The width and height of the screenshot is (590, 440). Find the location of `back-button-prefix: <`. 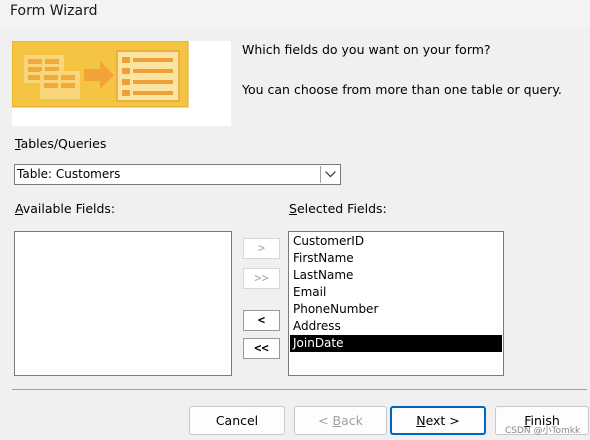

back-button-prefix: < is located at coordinates (325, 420).